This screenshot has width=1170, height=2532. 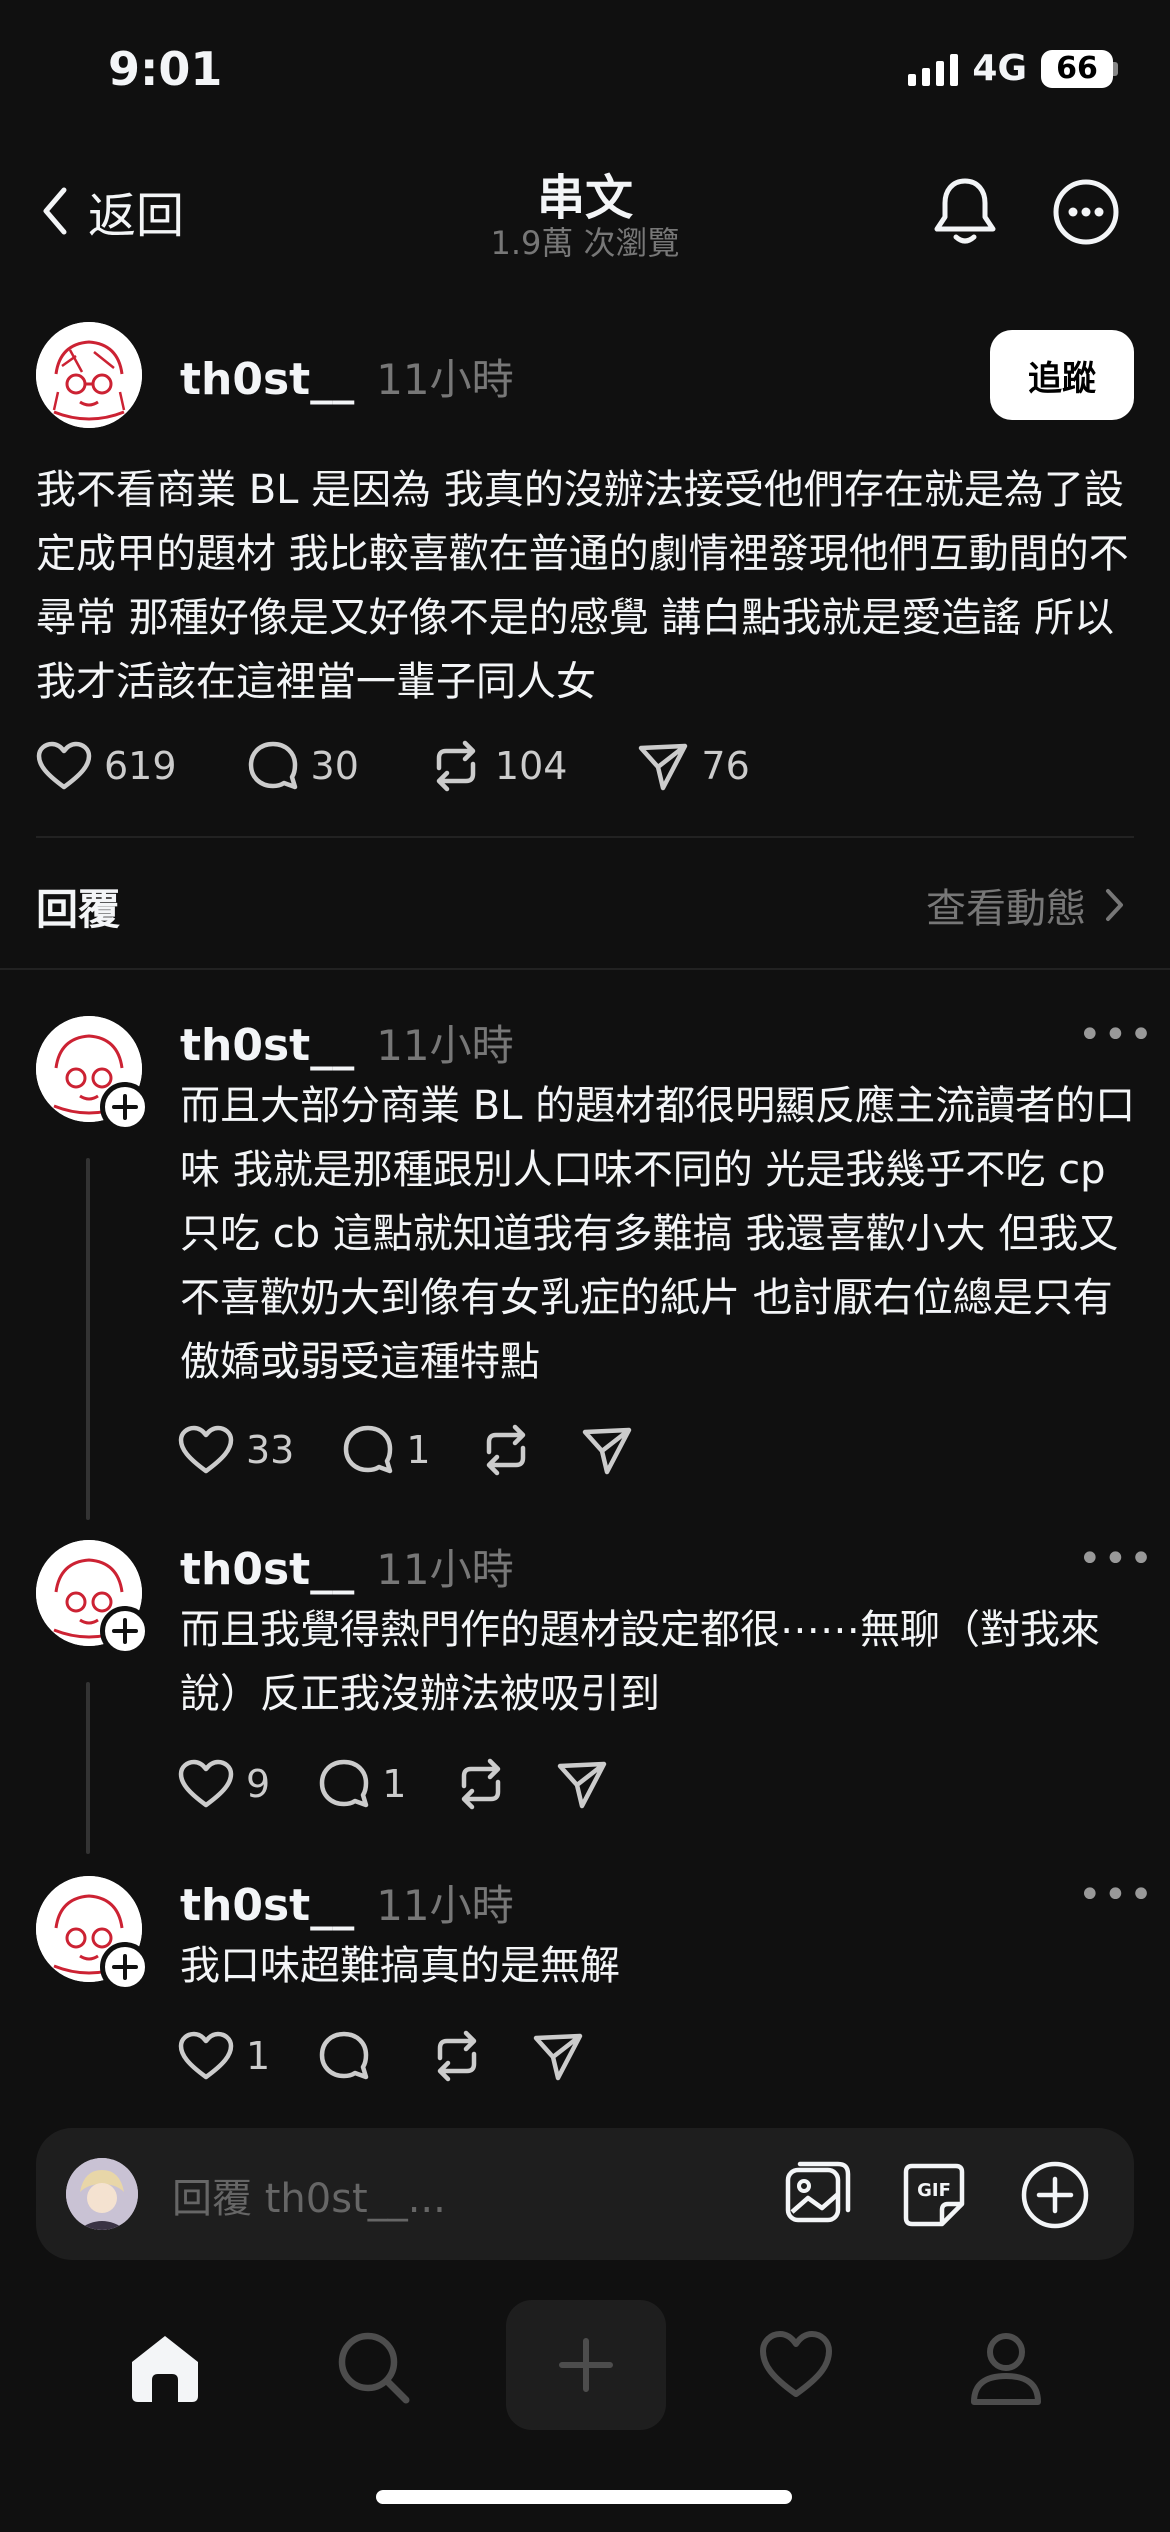 I want to click on battery-icon: 66, so click(x=1077, y=68).